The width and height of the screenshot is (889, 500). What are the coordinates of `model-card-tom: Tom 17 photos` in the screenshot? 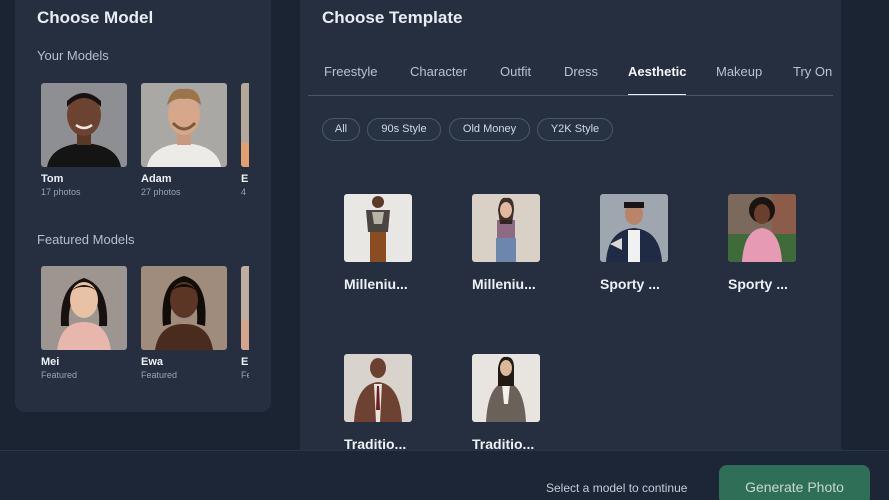 It's located at (84, 140).